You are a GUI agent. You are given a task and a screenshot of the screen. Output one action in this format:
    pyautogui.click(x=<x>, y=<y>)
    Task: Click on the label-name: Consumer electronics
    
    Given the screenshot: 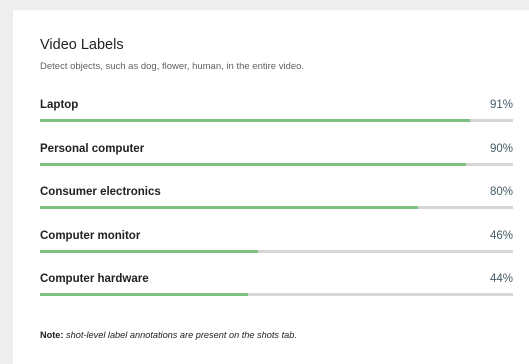 What is the action you would take?
    pyautogui.click(x=100, y=192)
    